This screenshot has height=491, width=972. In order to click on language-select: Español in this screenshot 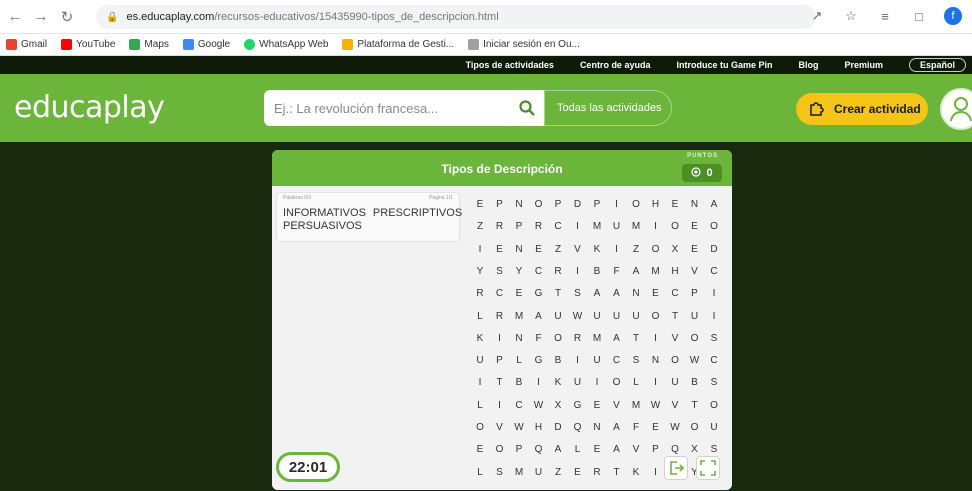, I will do `click(937, 65)`.